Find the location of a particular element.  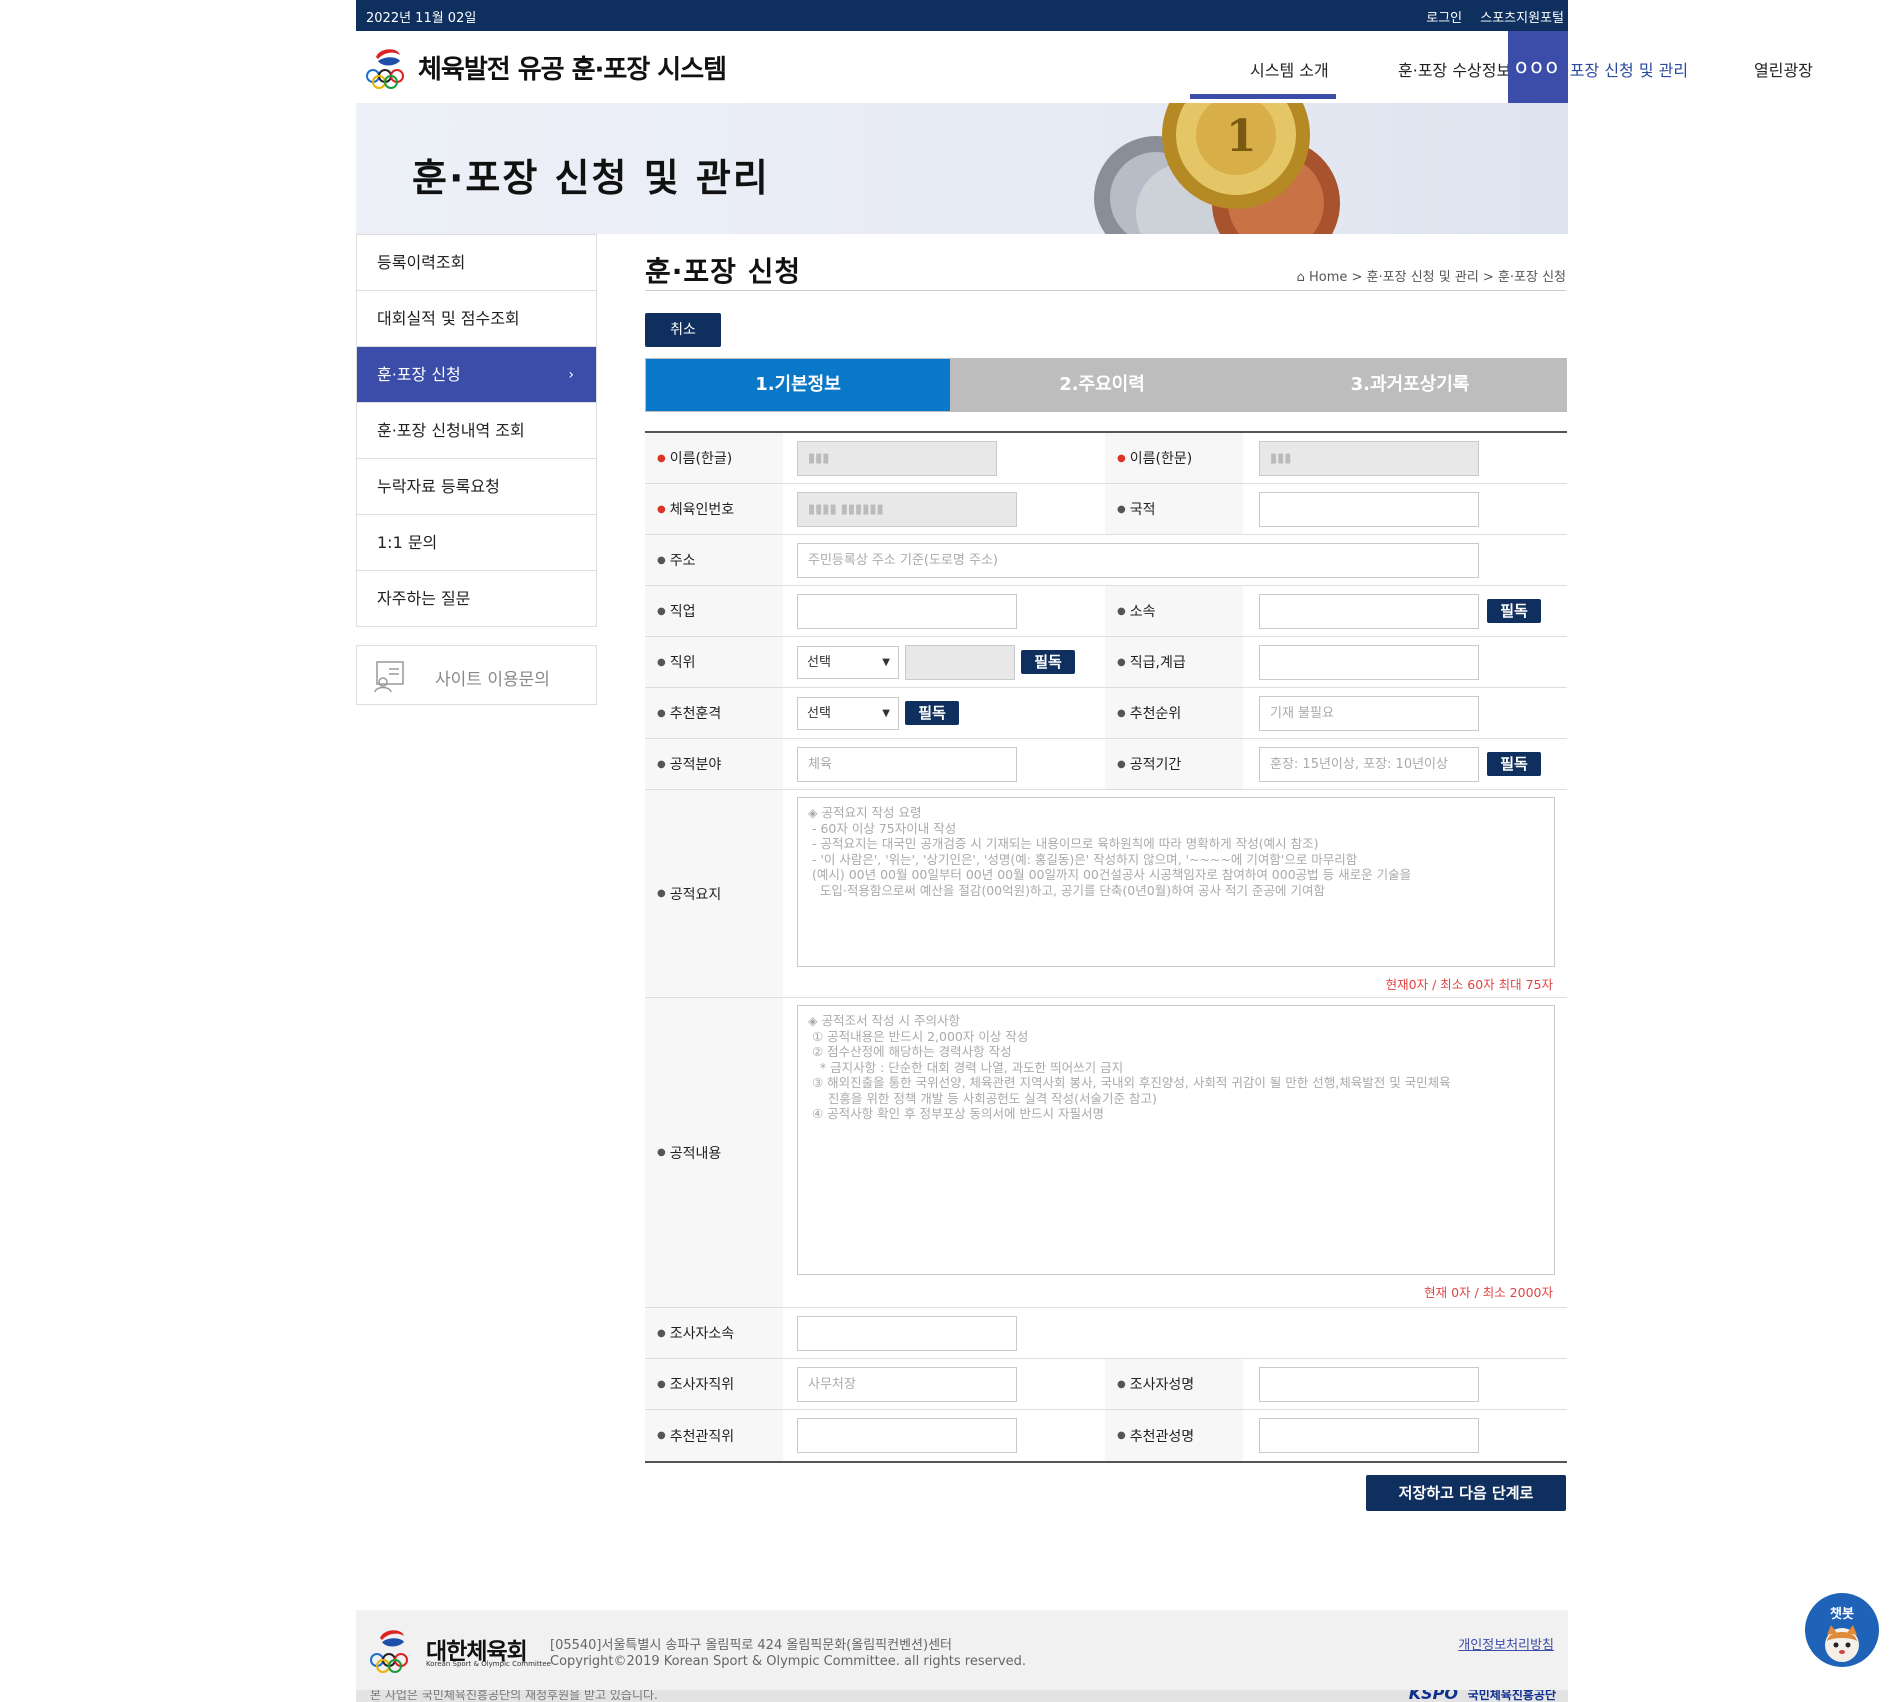

position-select: 선택 ▼ is located at coordinates (848, 662).